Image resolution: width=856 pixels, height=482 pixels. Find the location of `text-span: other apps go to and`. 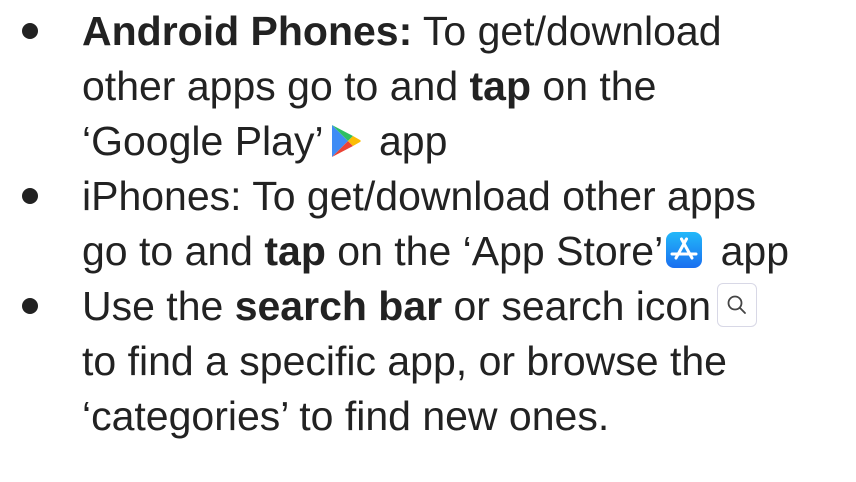

text-span: other apps go to and is located at coordinates (276, 86).